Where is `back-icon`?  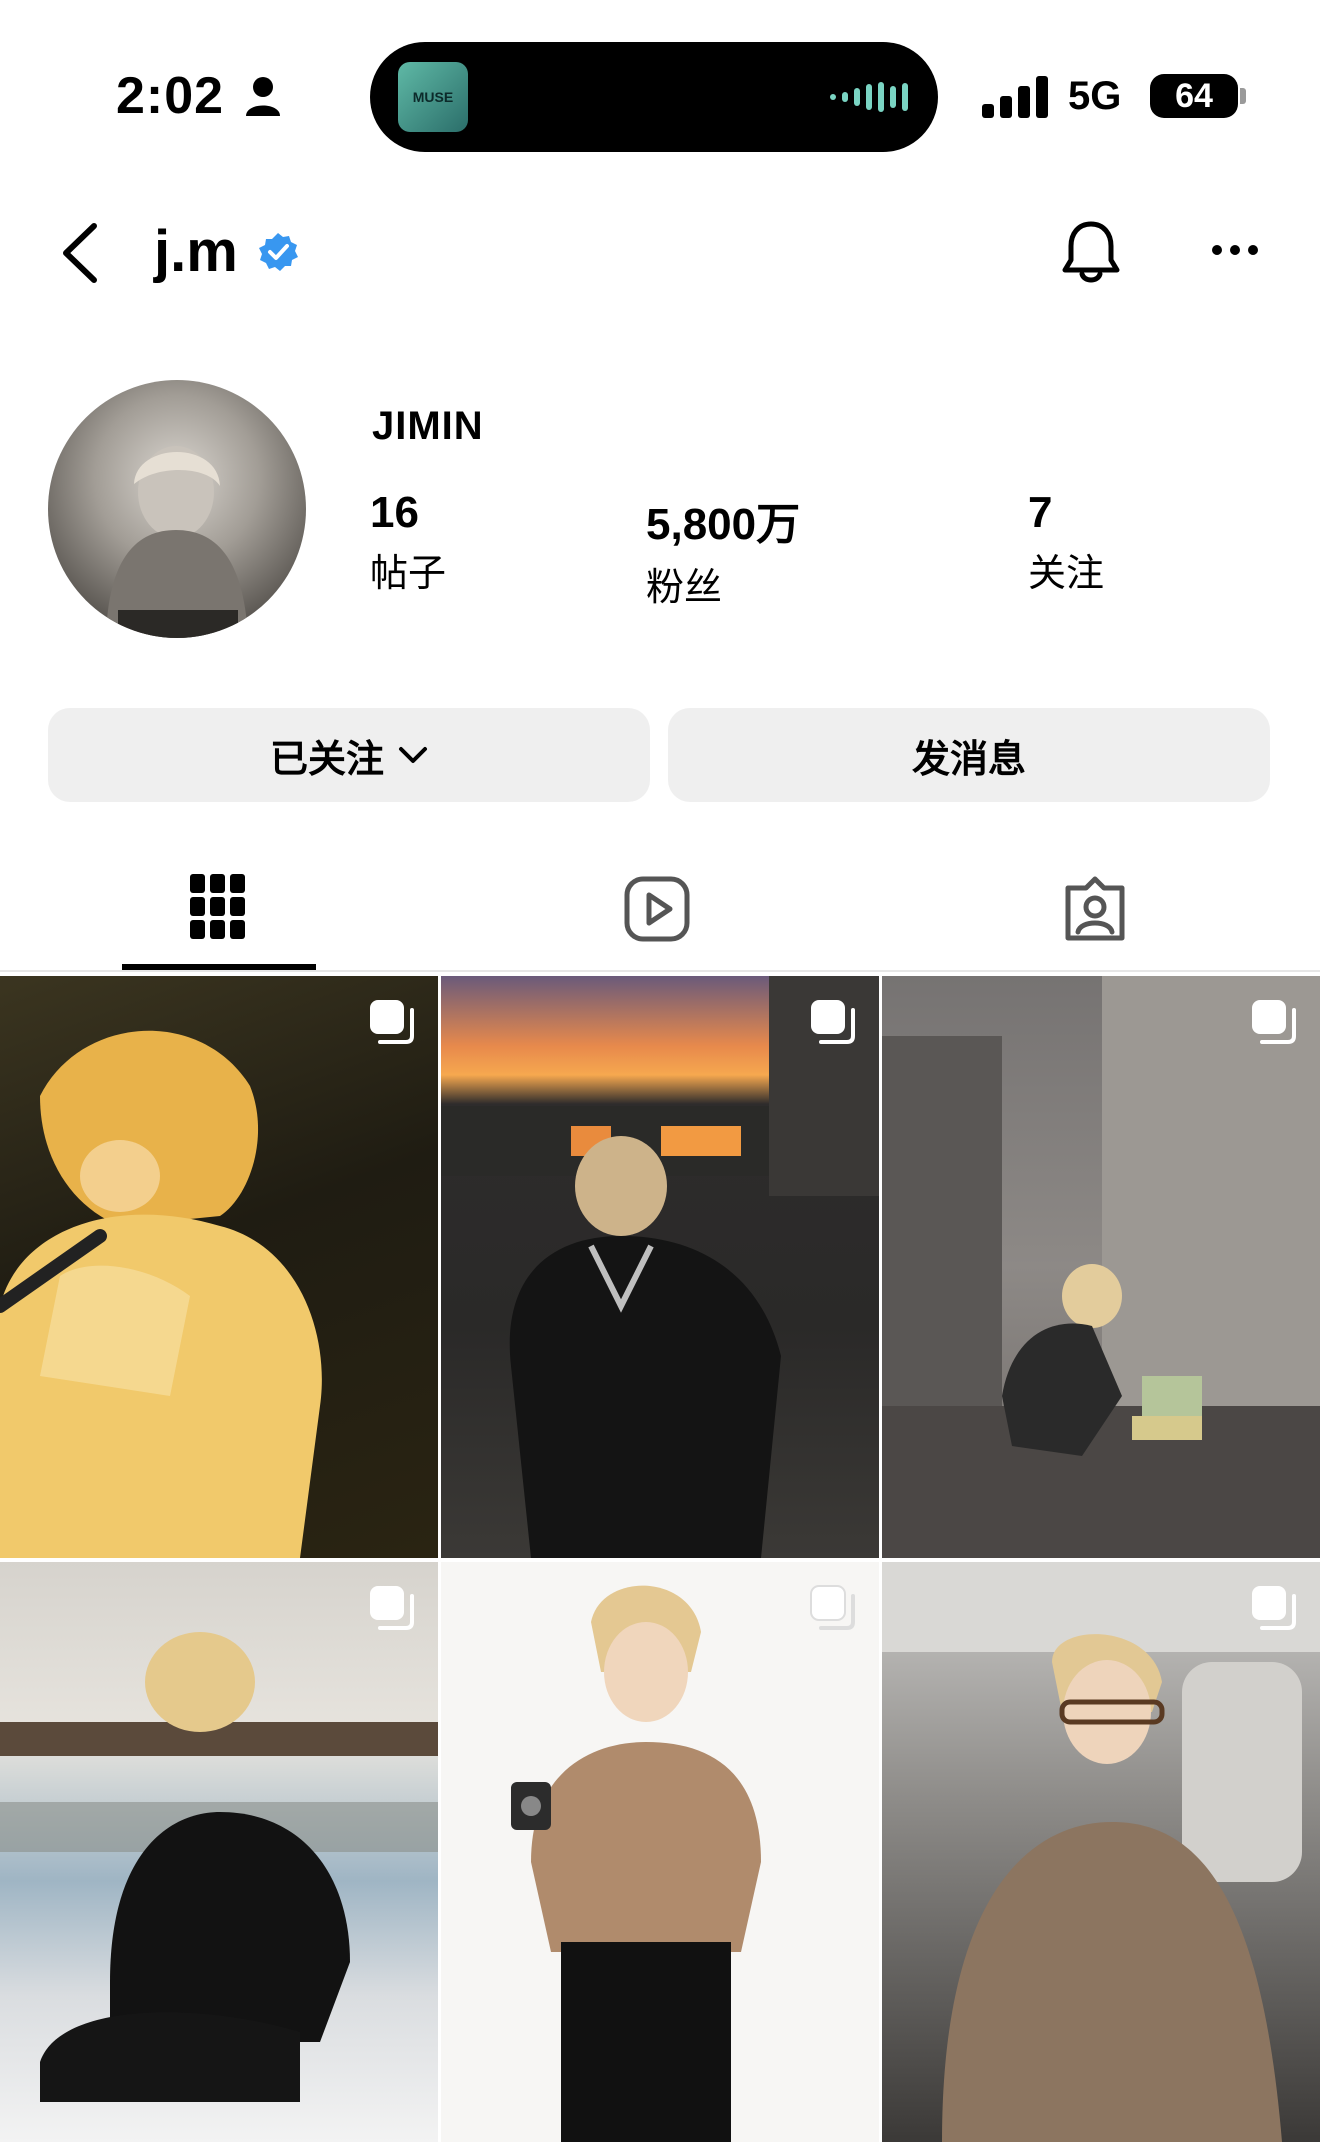
back-icon is located at coordinates (81, 253).